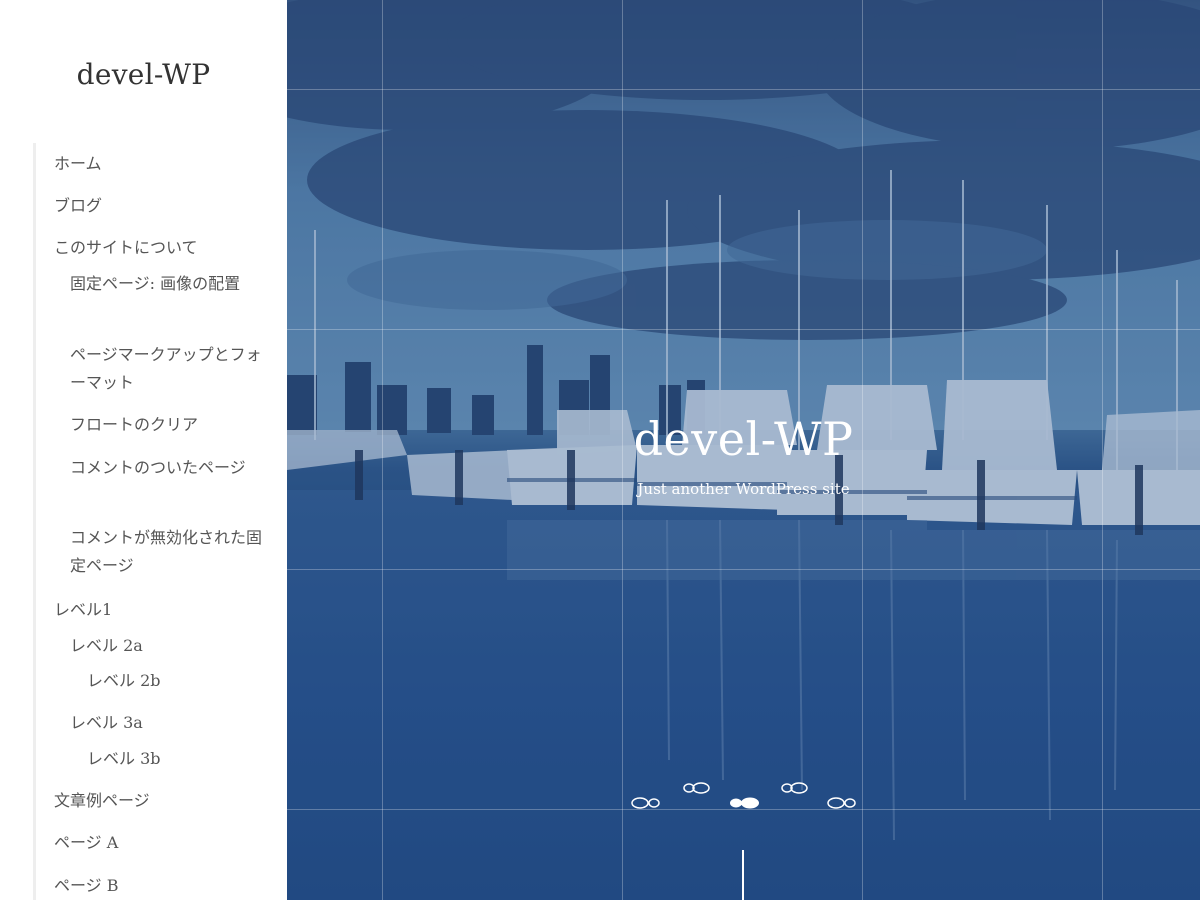 The width and height of the screenshot is (1200, 900). What do you see at coordinates (143, 74) in the screenshot?
I see `site-title: devel-WP` at bounding box center [143, 74].